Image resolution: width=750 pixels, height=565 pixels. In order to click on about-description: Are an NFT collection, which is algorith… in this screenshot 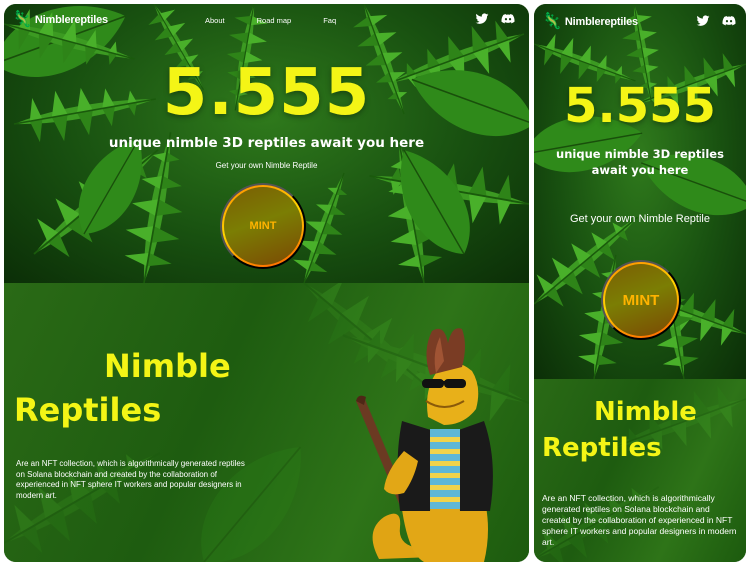, I will do `click(130, 479)`.